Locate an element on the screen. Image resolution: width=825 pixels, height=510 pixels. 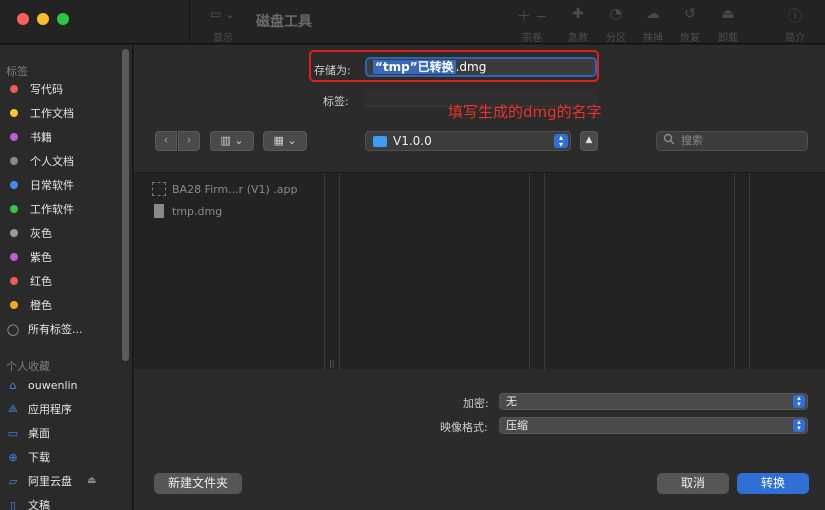
column-resize-handle: || is located at coordinates (331, 363).